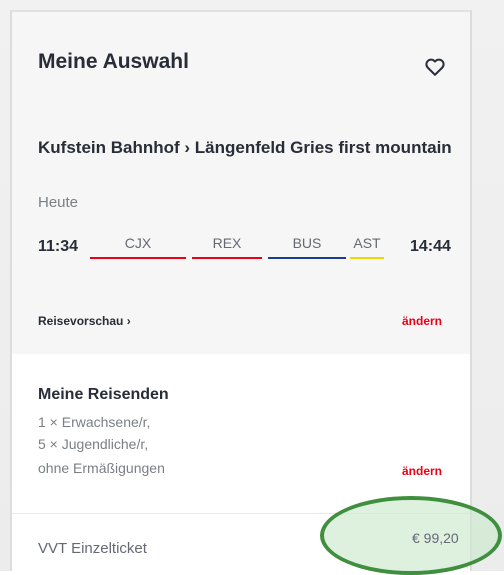 The width and height of the screenshot is (504, 575). I want to click on travel-date: Heute, so click(58, 202).